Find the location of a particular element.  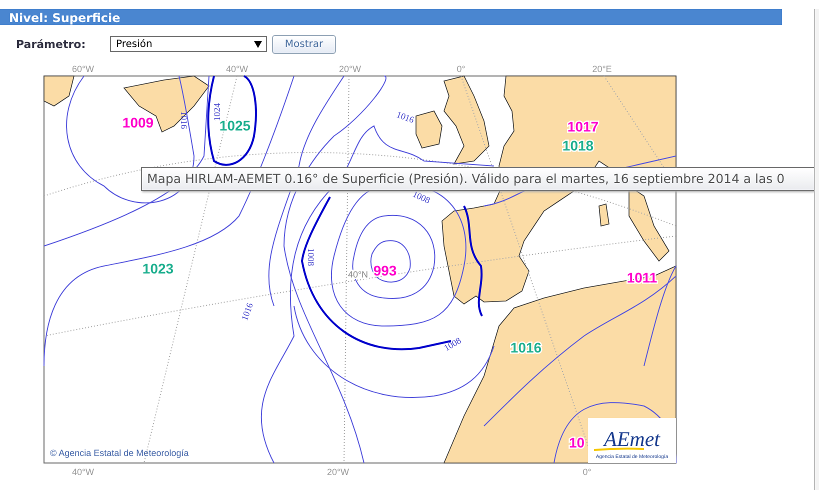

pressure-value: 1017 is located at coordinates (583, 126).